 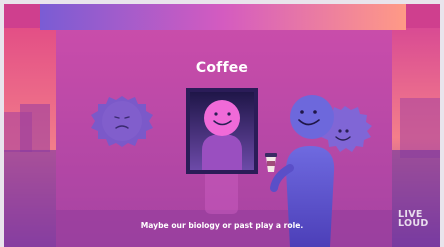 What do you see at coordinates (222, 225) in the screenshot?
I see `subtitle-caption: Maybe our biology or past play a role.` at bounding box center [222, 225].